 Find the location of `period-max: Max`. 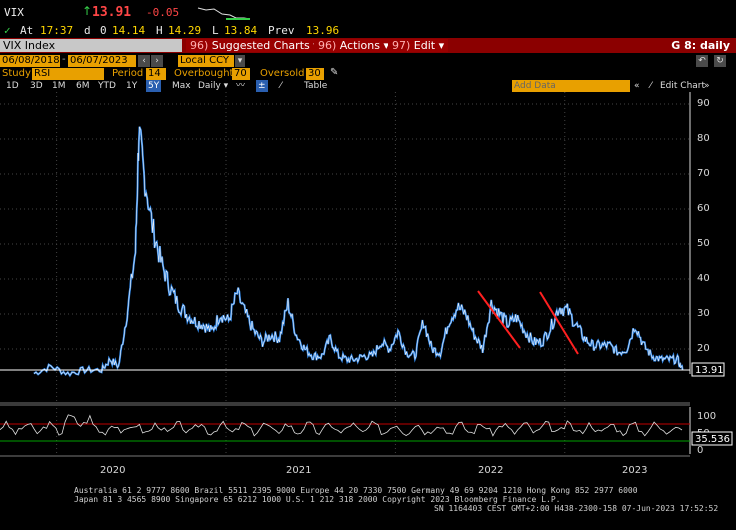

period-max: Max is located at coordinates (181, 86).